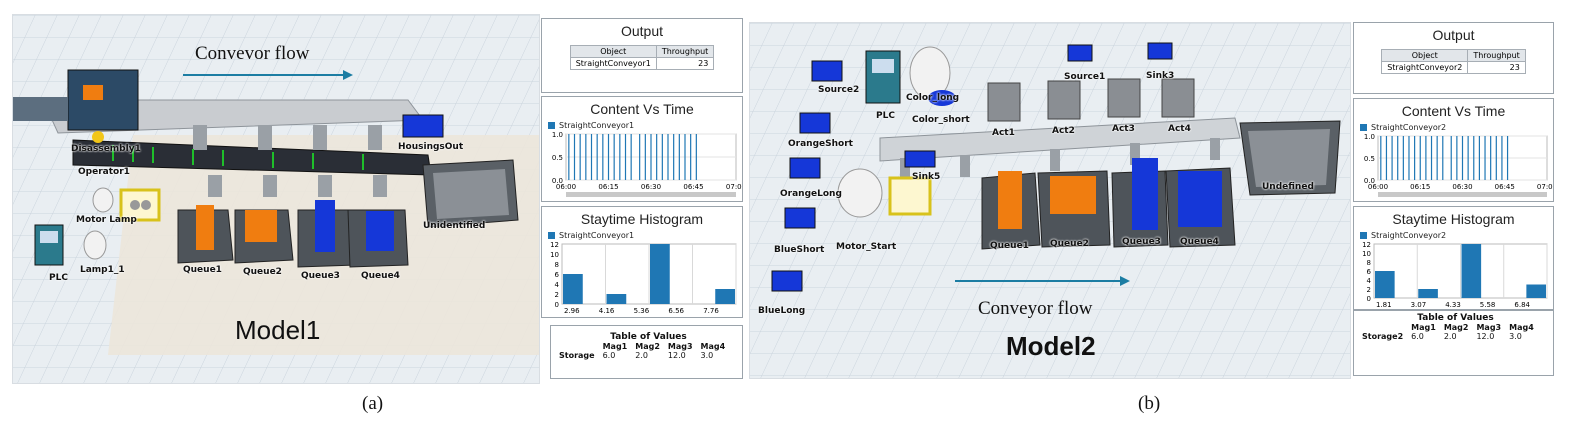 This screenshot has height=435, width=1591. I want to click on object-label: Act2, so click(1063, 131).